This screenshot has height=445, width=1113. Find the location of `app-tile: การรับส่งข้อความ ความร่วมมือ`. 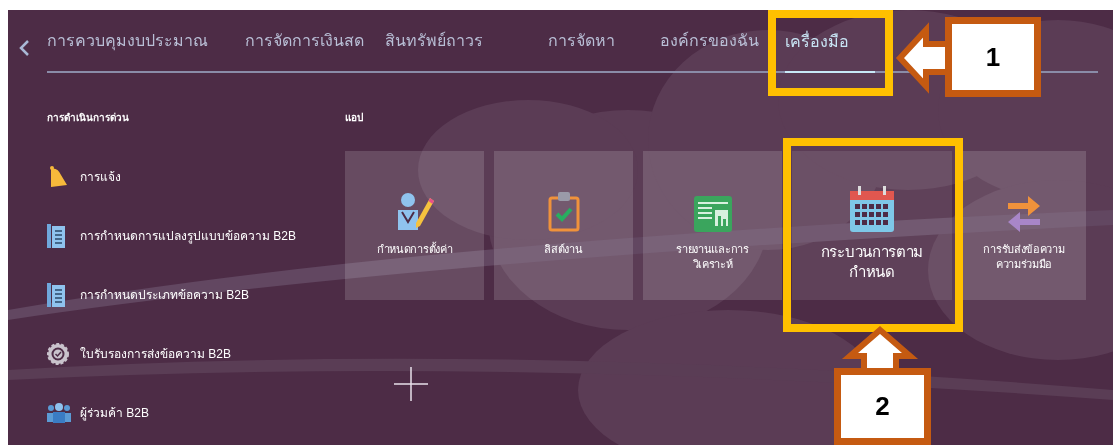

app-tile: การรับส่งข้อความ ความร่วมมือ is located at coordinates (1024, 225).